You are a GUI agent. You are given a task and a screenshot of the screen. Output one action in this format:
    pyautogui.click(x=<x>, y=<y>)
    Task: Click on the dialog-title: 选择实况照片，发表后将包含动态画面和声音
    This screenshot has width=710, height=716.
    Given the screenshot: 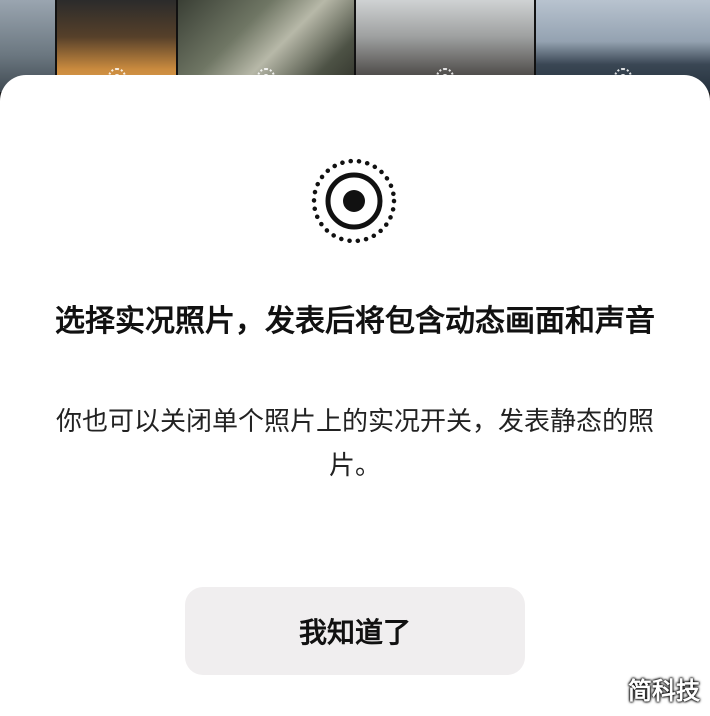 What is the action you would take?
    pyautogui.click(x=355, y=321)
    